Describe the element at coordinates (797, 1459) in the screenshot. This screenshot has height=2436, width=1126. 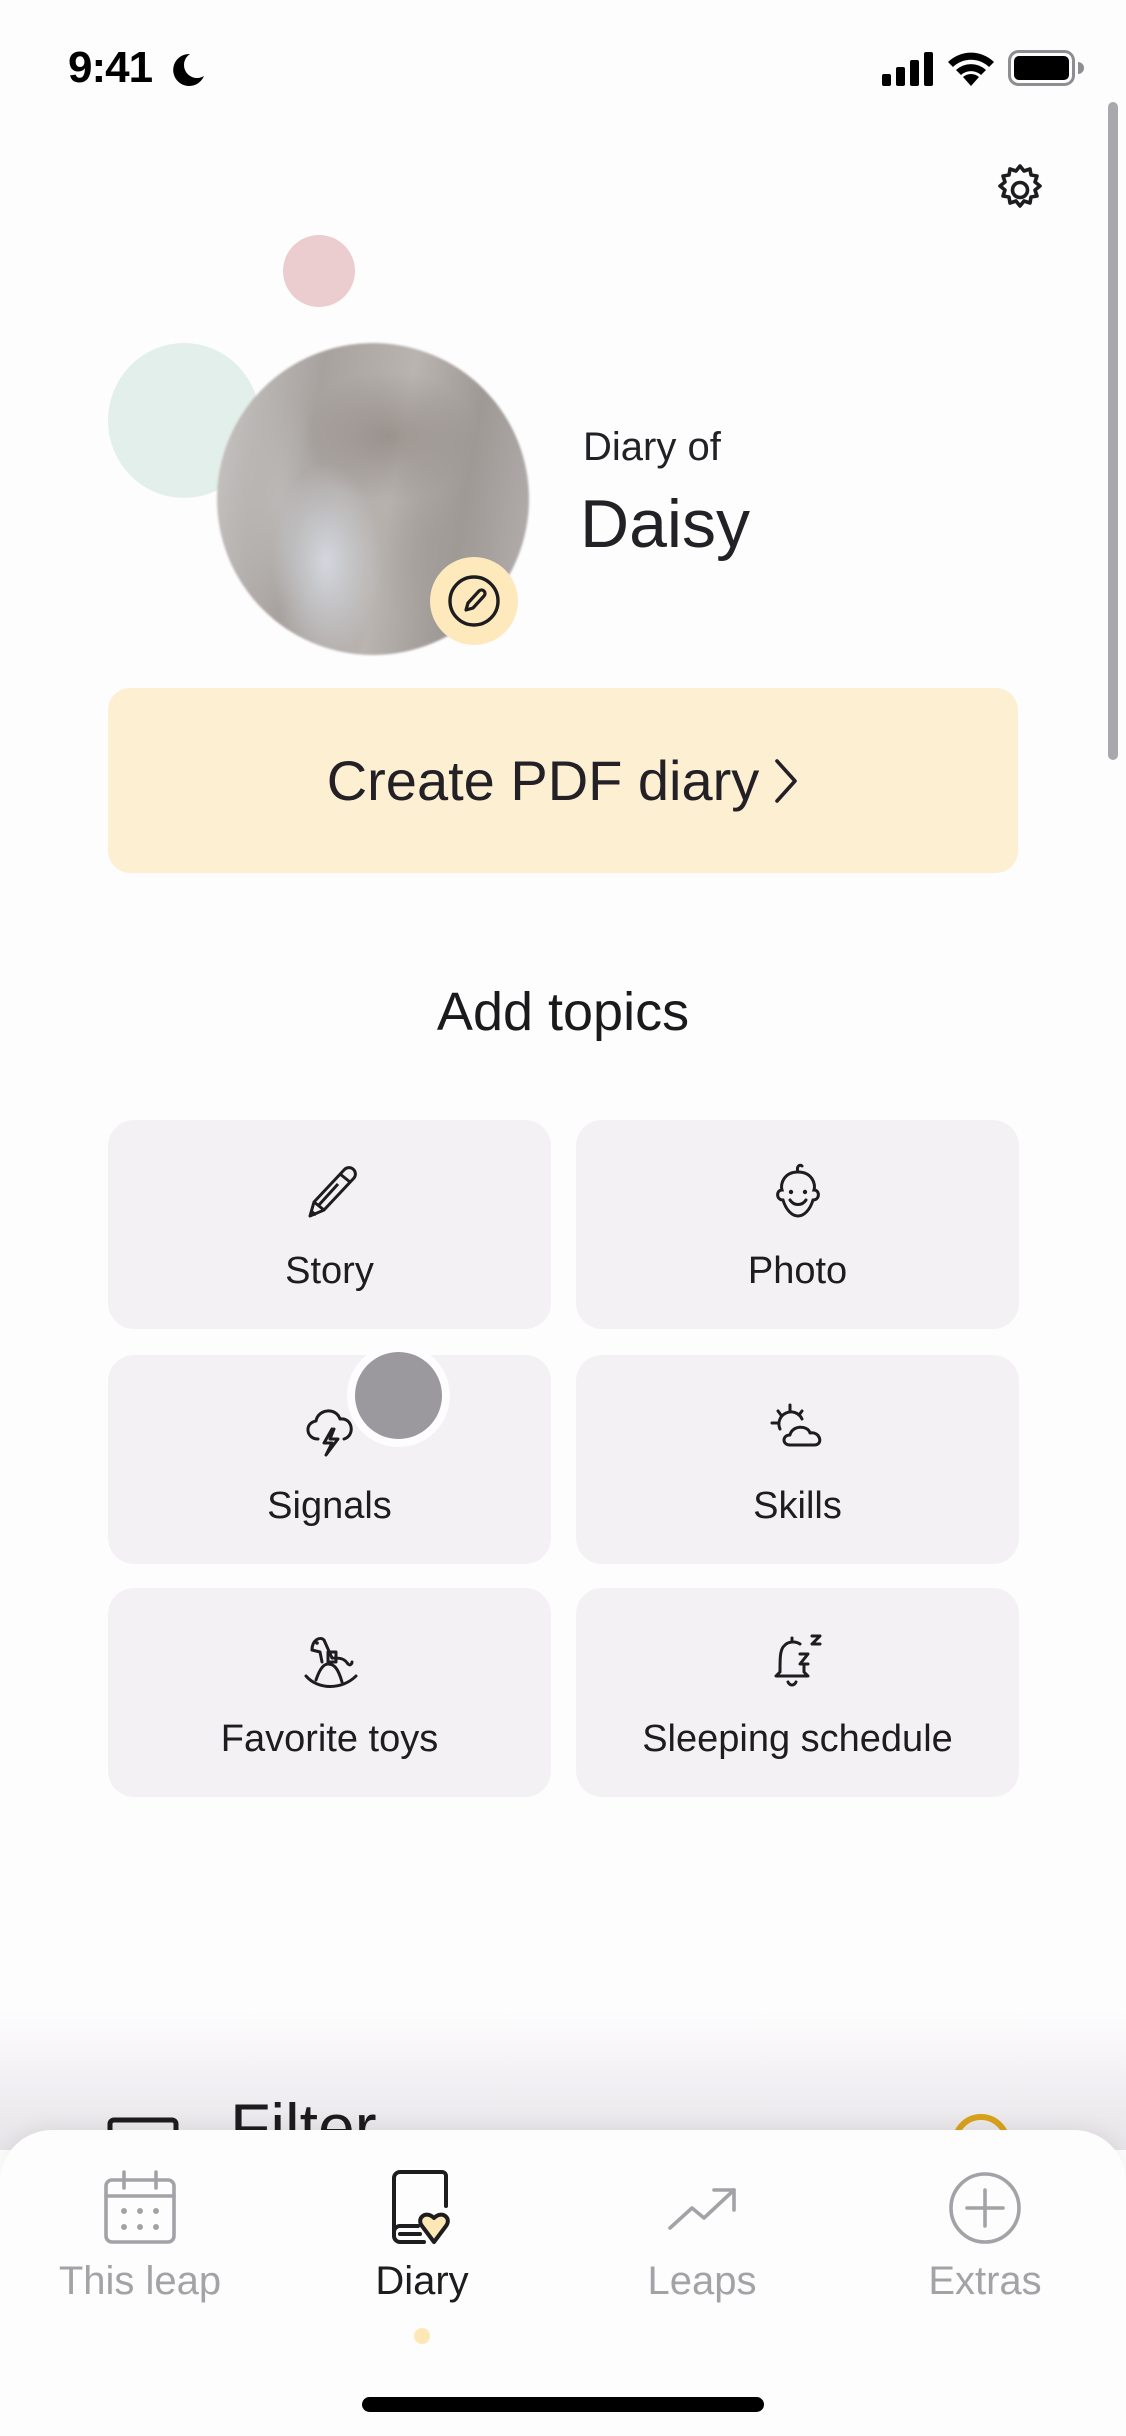
I see `topic-tile-skills: Skills` at that location.